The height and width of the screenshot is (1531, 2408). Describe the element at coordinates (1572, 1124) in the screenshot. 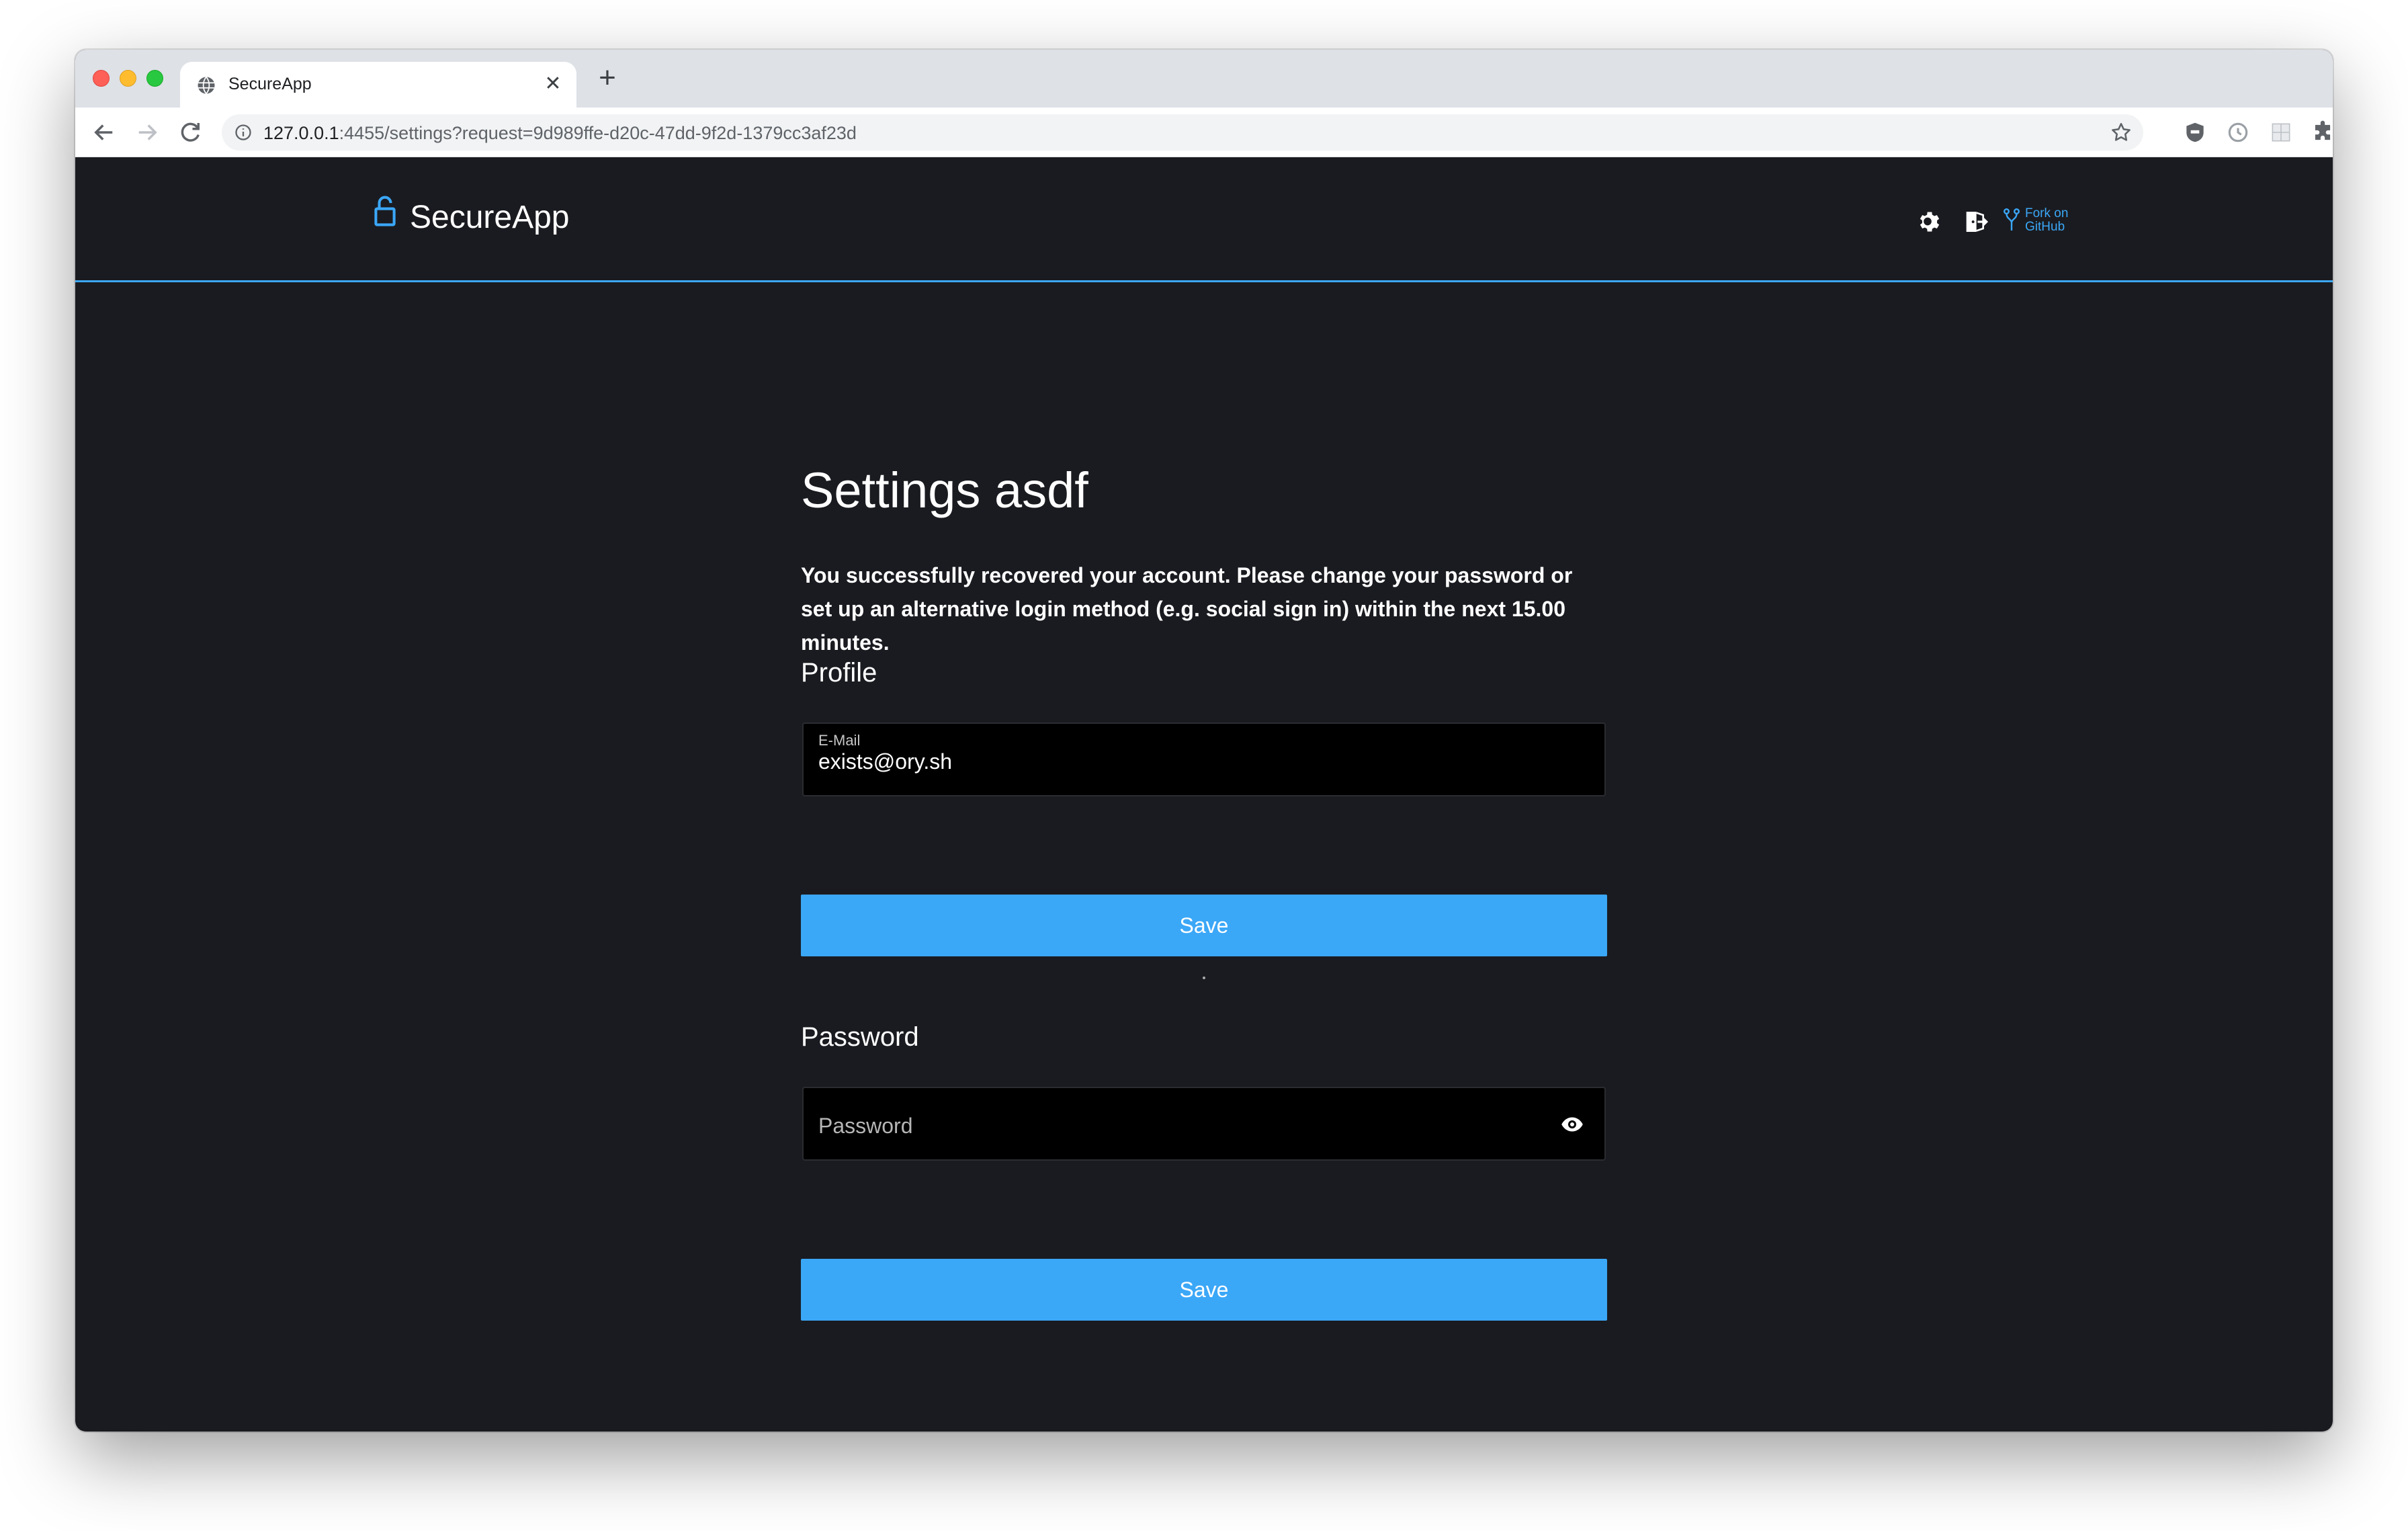

I see `eye-icon` at that location.